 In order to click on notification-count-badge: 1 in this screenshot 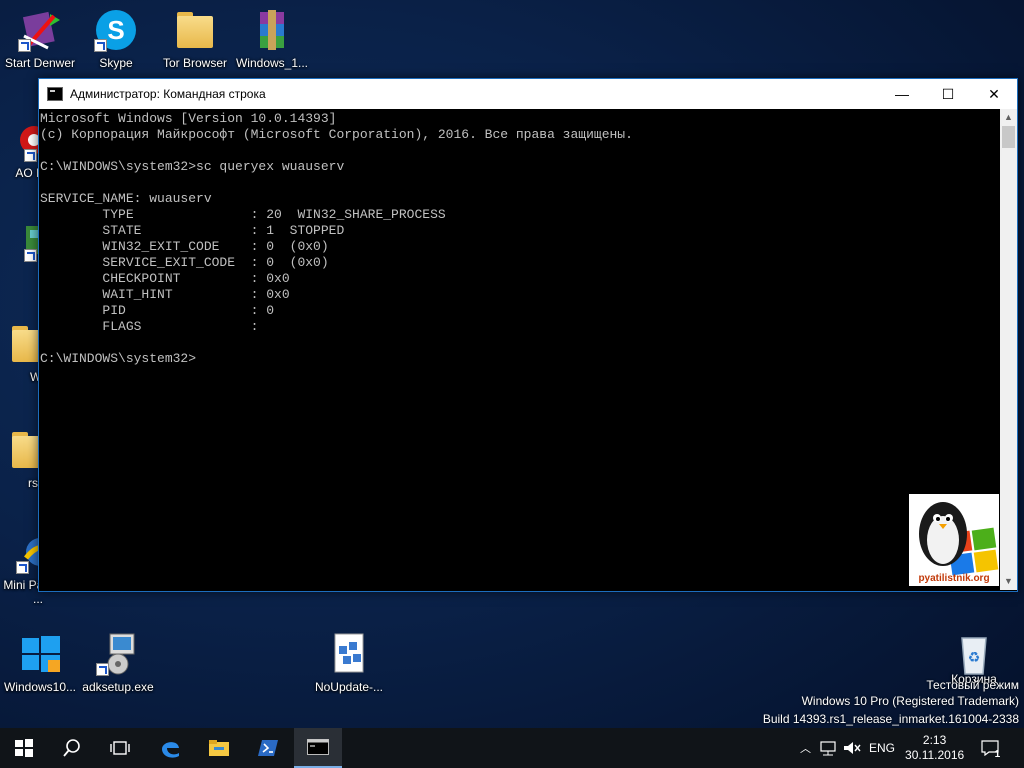, I will do `click(997, 754)`.